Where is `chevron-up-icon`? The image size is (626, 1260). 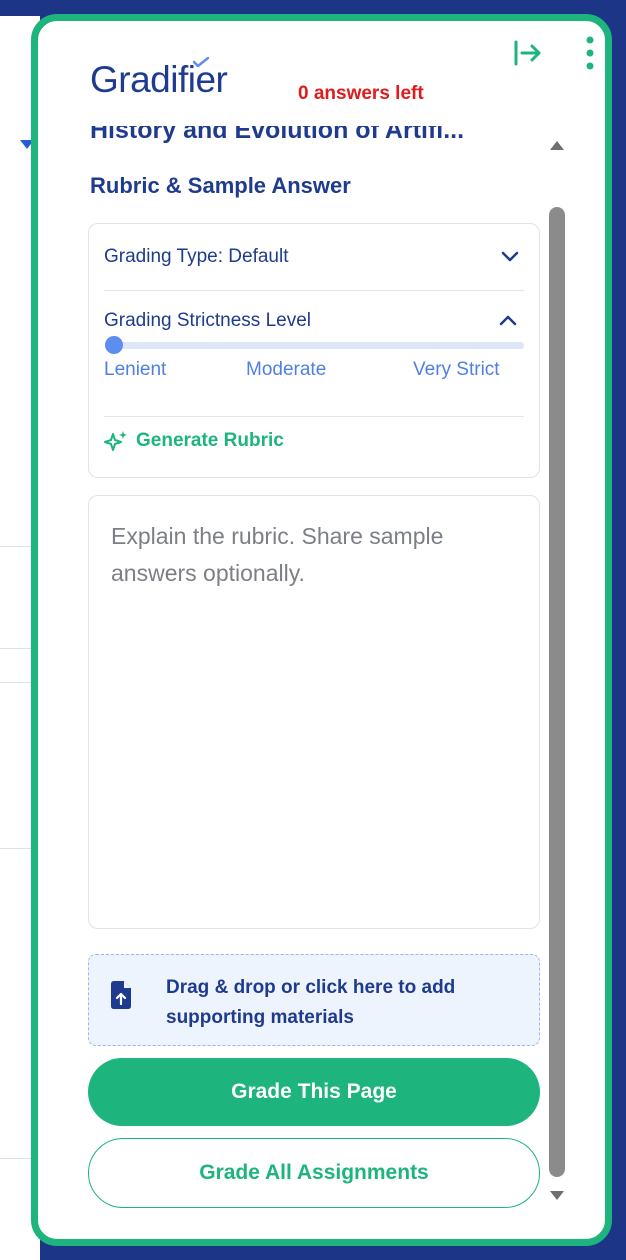 chevron-up-icon is located at coordinates (508, 320).